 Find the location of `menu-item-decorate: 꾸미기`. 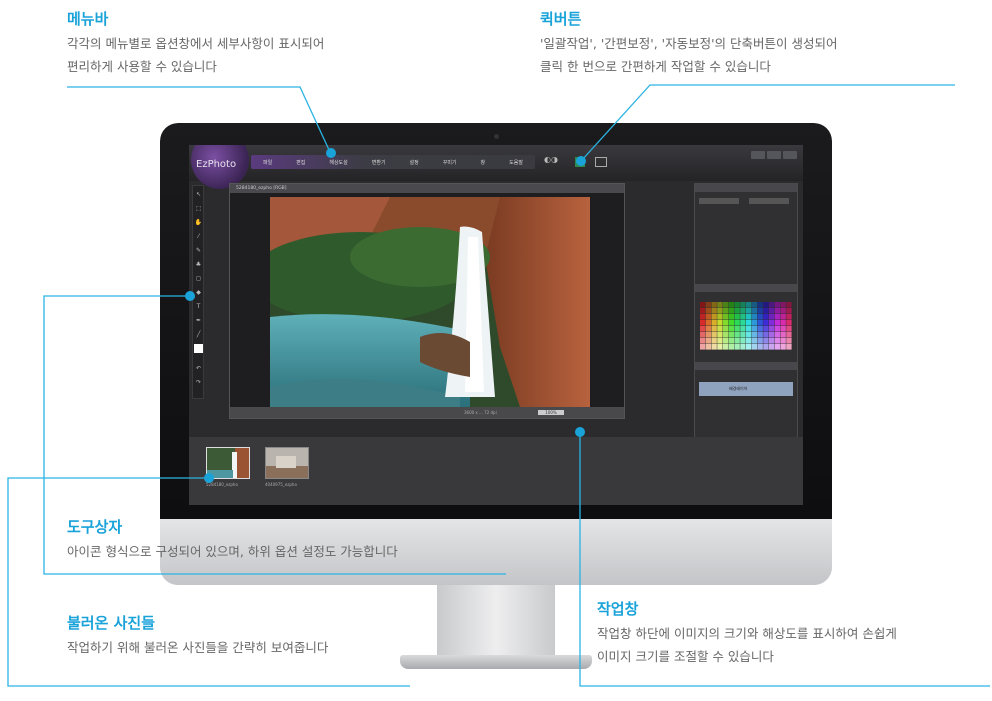

menu-item-decorate: 꾸미기 is located at coordinates (450, 162).